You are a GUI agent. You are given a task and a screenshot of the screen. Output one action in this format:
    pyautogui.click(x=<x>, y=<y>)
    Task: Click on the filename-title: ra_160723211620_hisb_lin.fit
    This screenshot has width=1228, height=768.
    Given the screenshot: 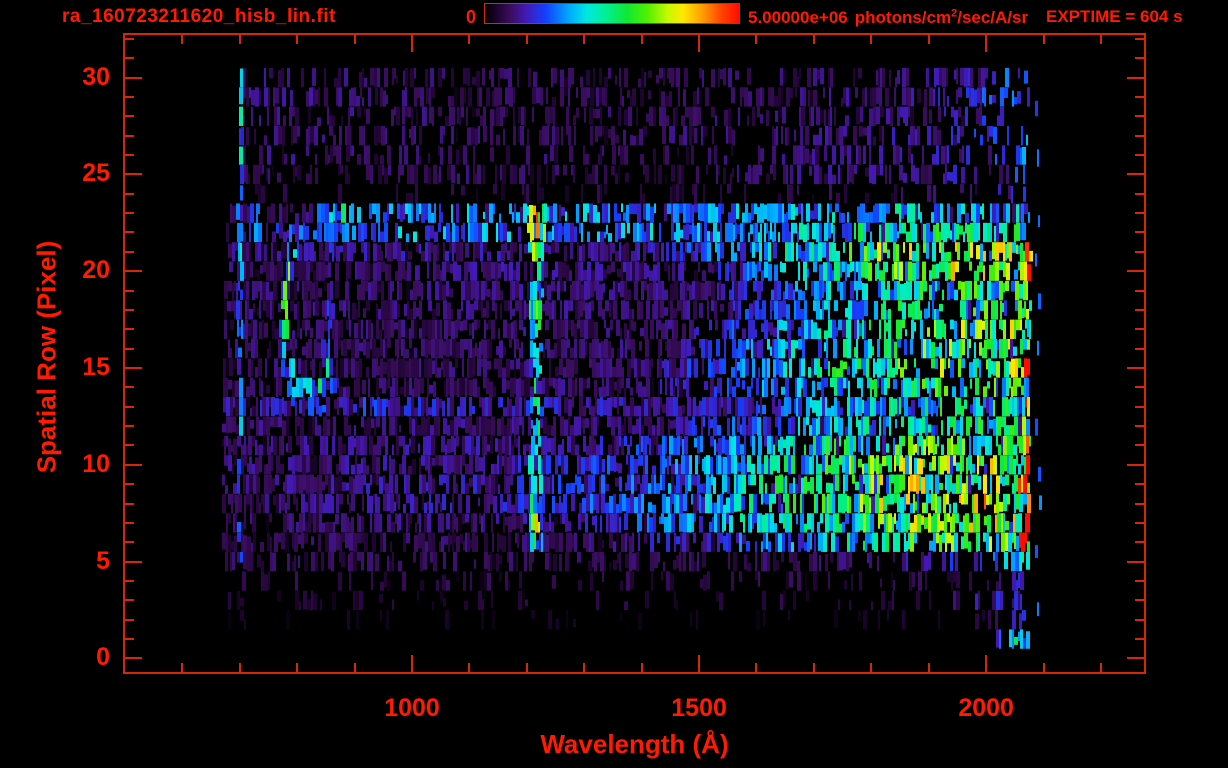 What is the action you would take?
    pyautogui.click(x=199, y=16)
    